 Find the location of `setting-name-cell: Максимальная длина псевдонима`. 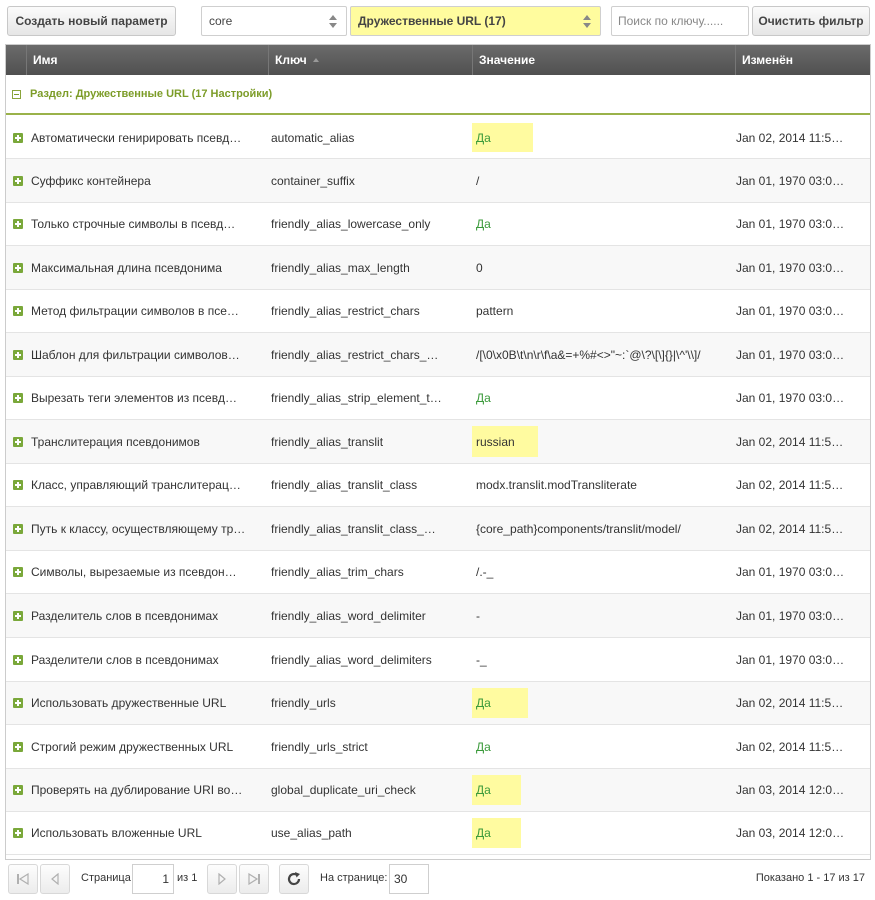

setting-name-cell: Максимальная длина псевдонима is located at coordinates (146, 267).